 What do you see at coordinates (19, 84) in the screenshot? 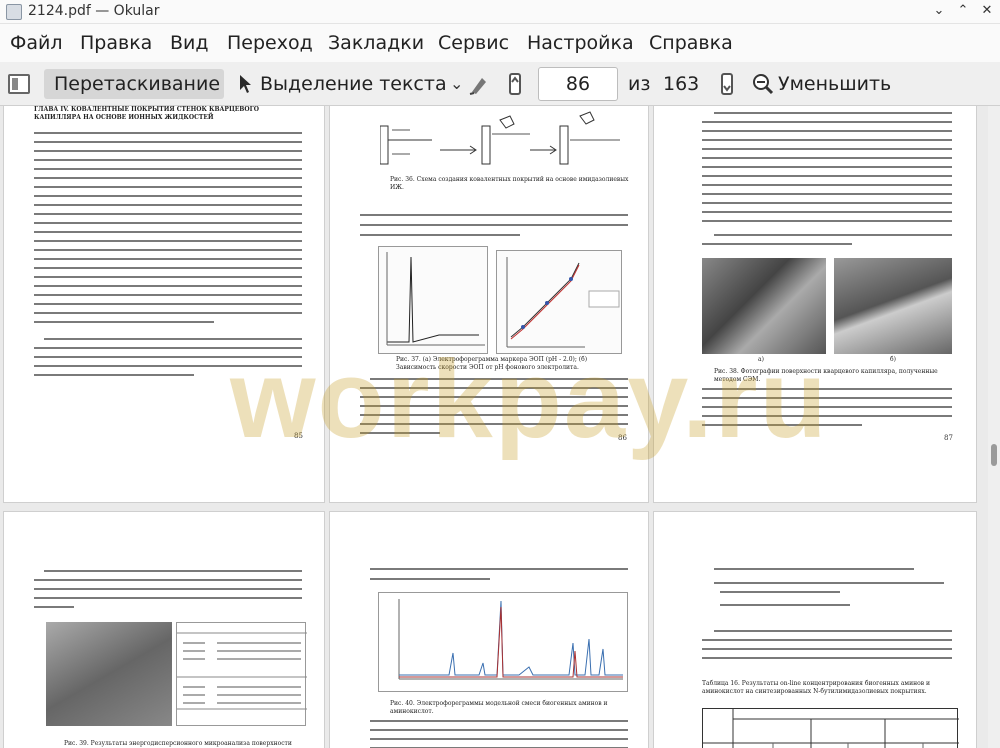
I see `sidebar-toggle-icon` at bounding box center [19, 84].